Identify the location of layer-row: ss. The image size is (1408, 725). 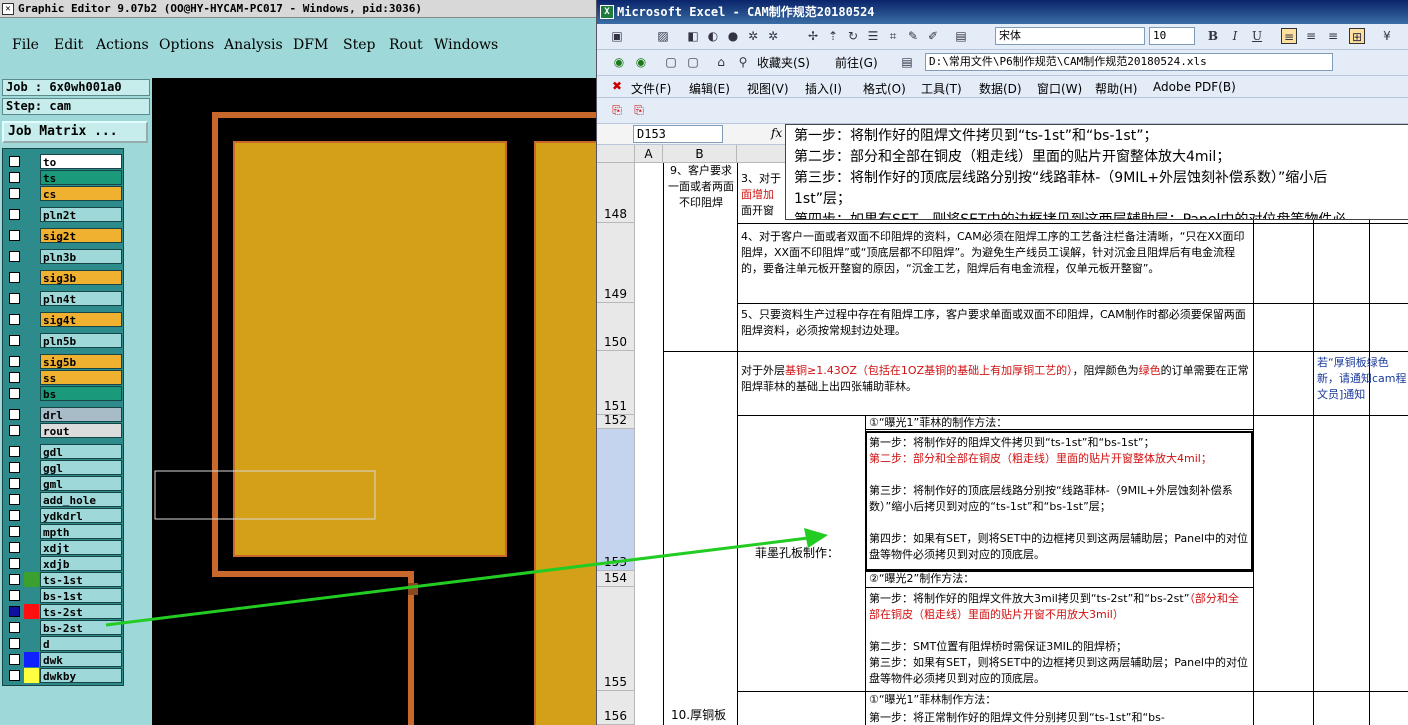
(64, 377).